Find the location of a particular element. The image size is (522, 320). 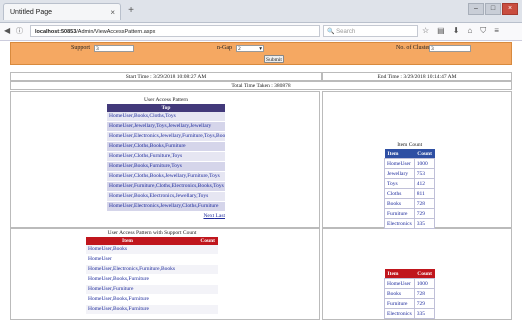

search-placeholder: Search is located at coordinates (346, 32).